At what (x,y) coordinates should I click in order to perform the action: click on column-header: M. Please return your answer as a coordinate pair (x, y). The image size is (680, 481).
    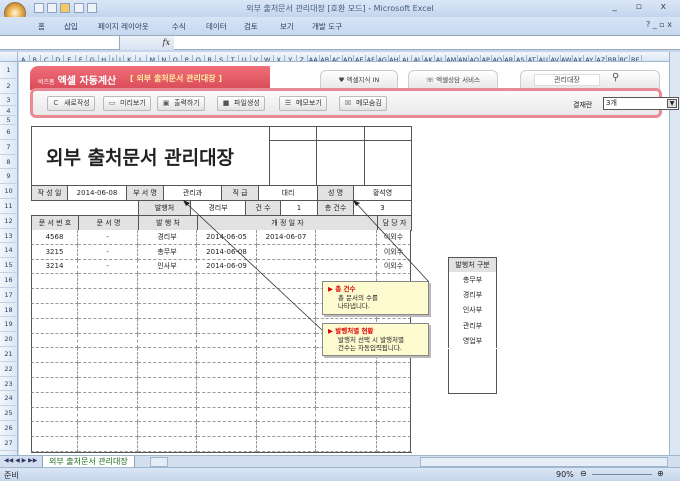
    Looking at the image, I should click on (153, 58).